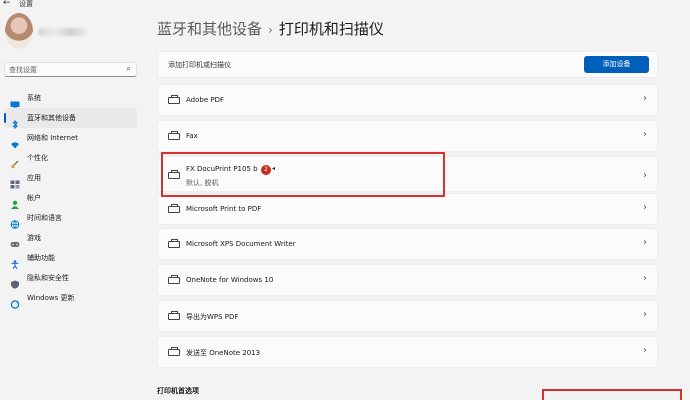  I want to click on apps-icon, so click(15, 181).